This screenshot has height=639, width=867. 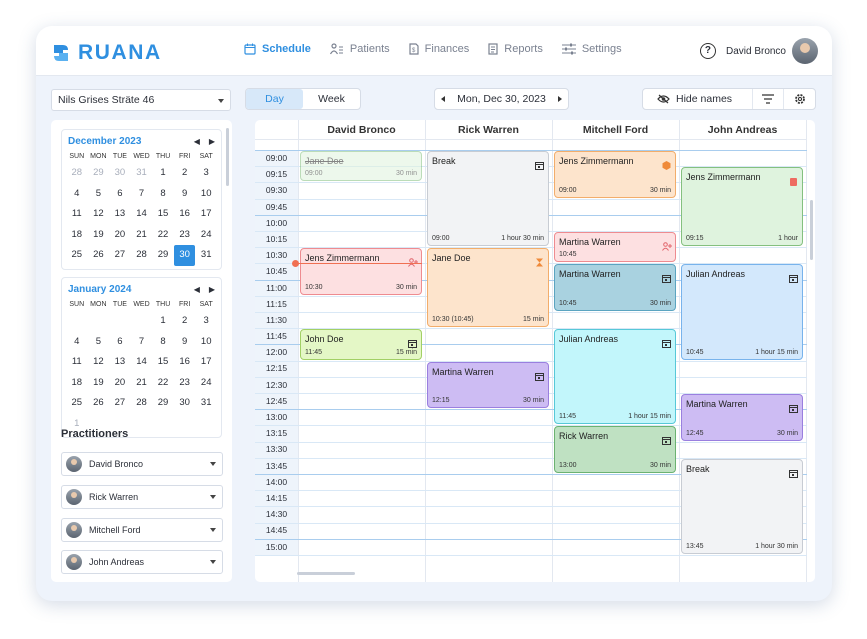 I want to click on appointment: Martina Warren 10:45, so click(x=615, y=247).